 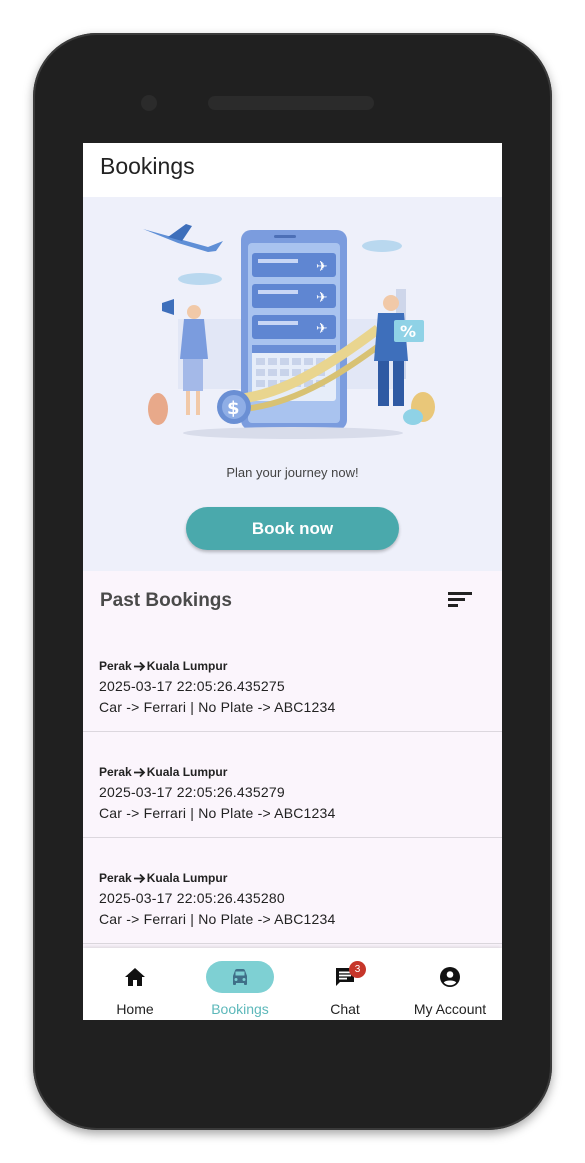 What do you see at coordinates (291, 103) in the screenshot?
I see `speaker-grille` at bounding box center [291, 103].